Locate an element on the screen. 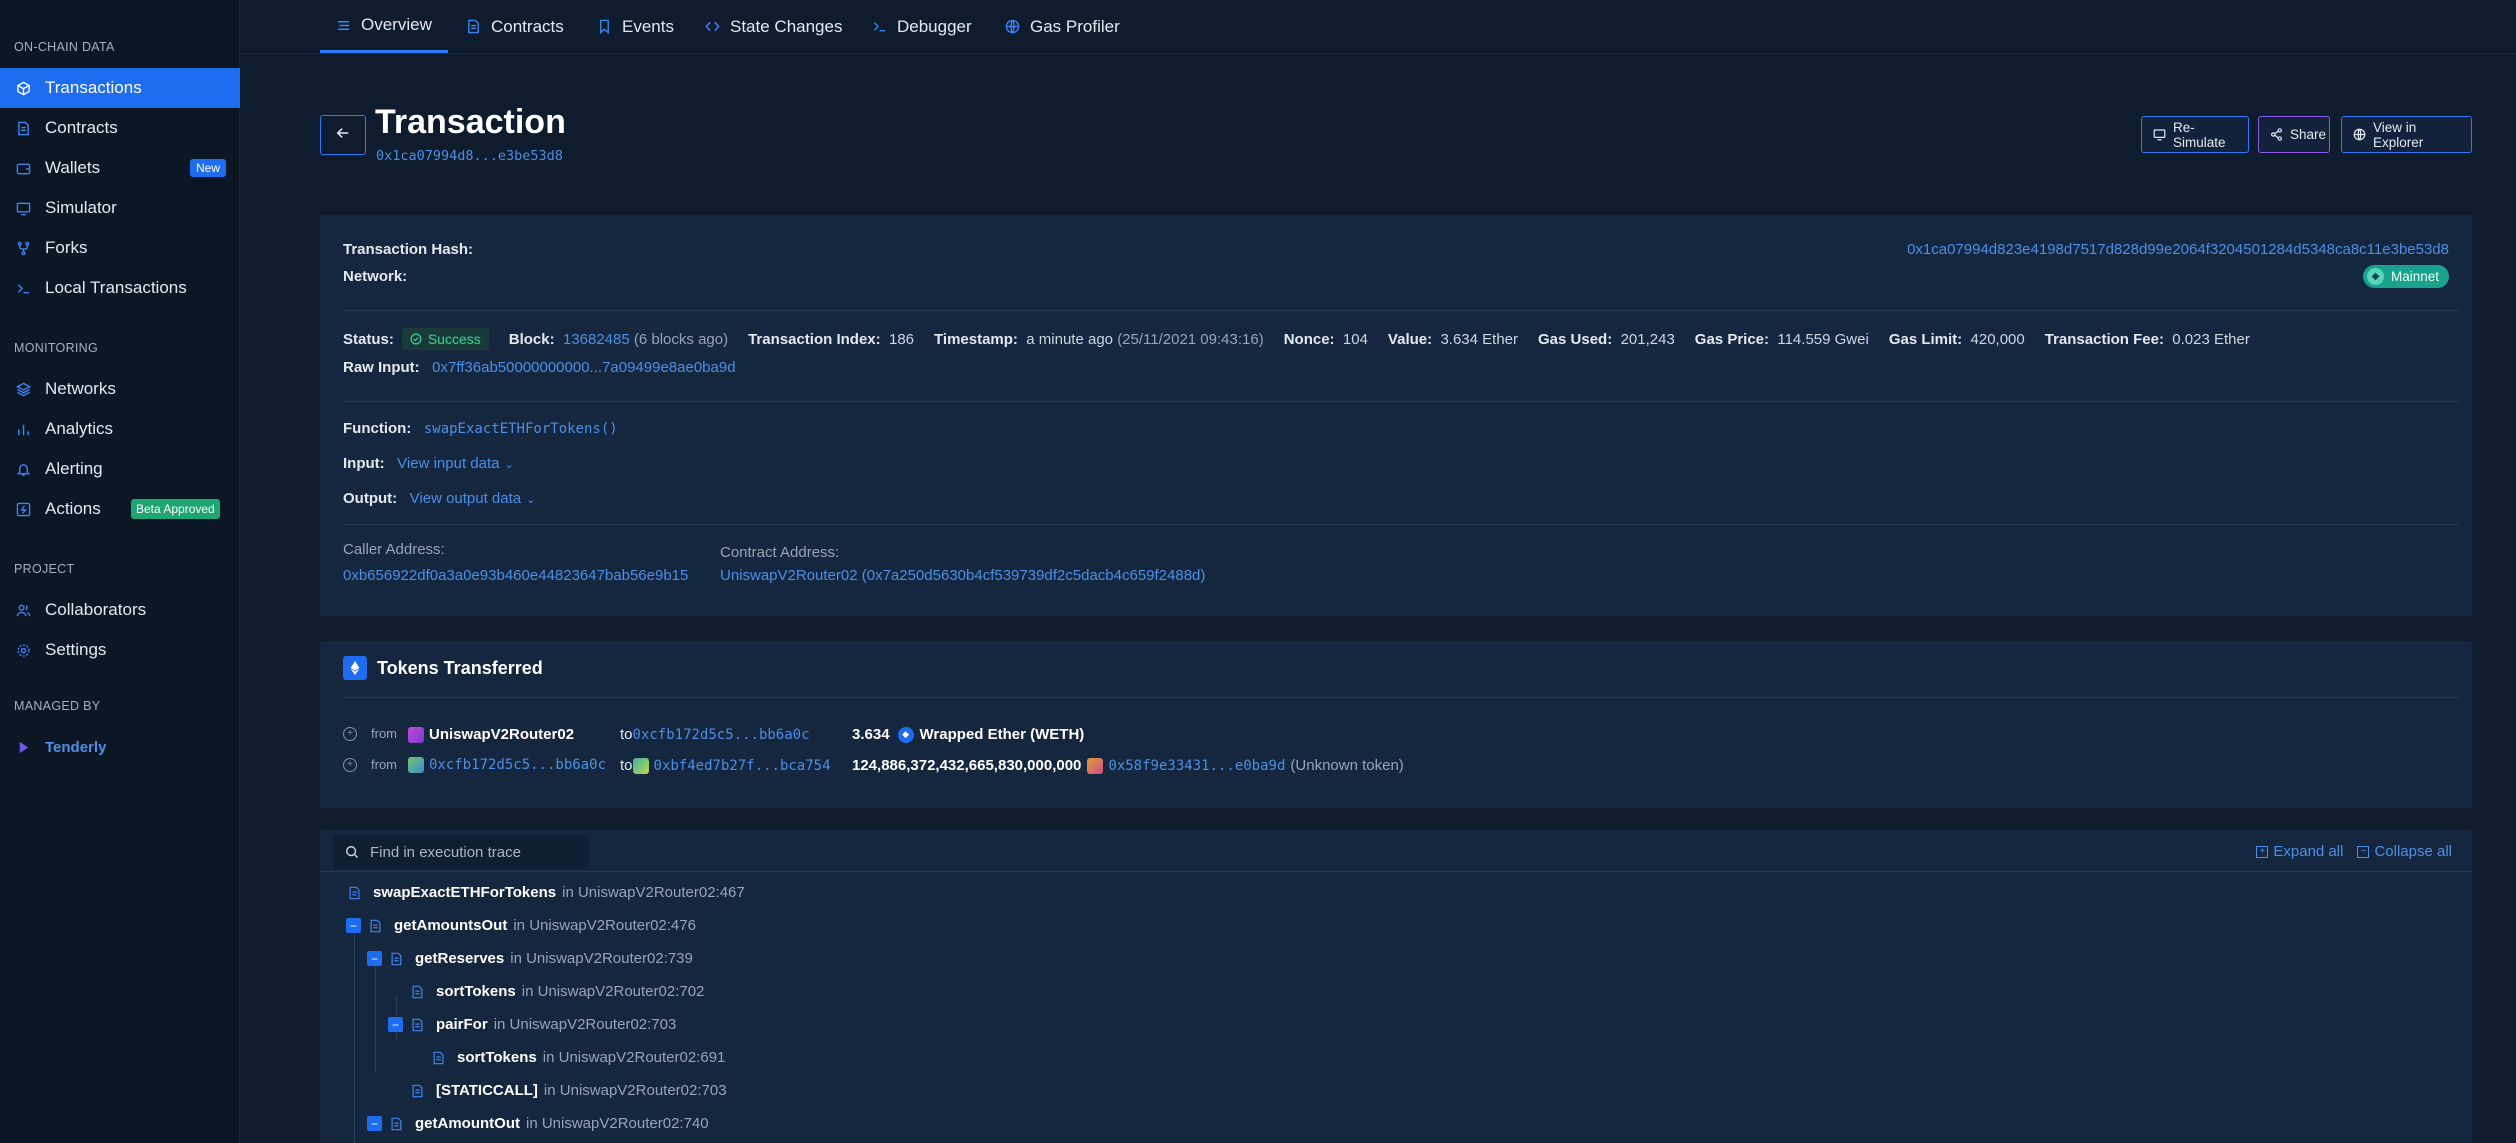 This screenshot has width=2516, height=1143. from-label: from is located at coordinates (384, 733).